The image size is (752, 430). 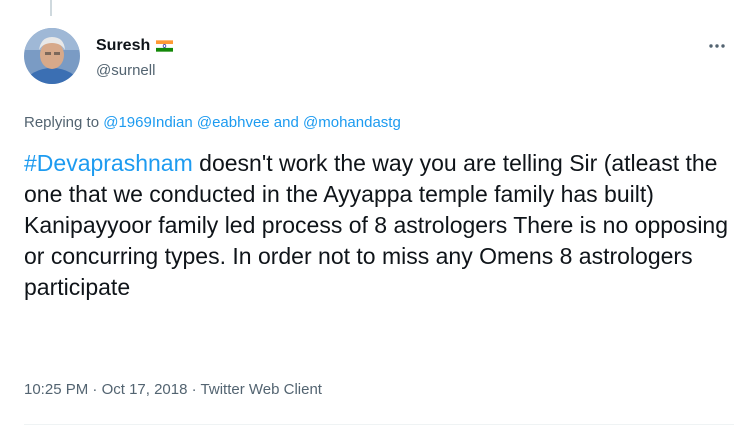 I want to click on thread-connector-line, so click(x=51, y=8).